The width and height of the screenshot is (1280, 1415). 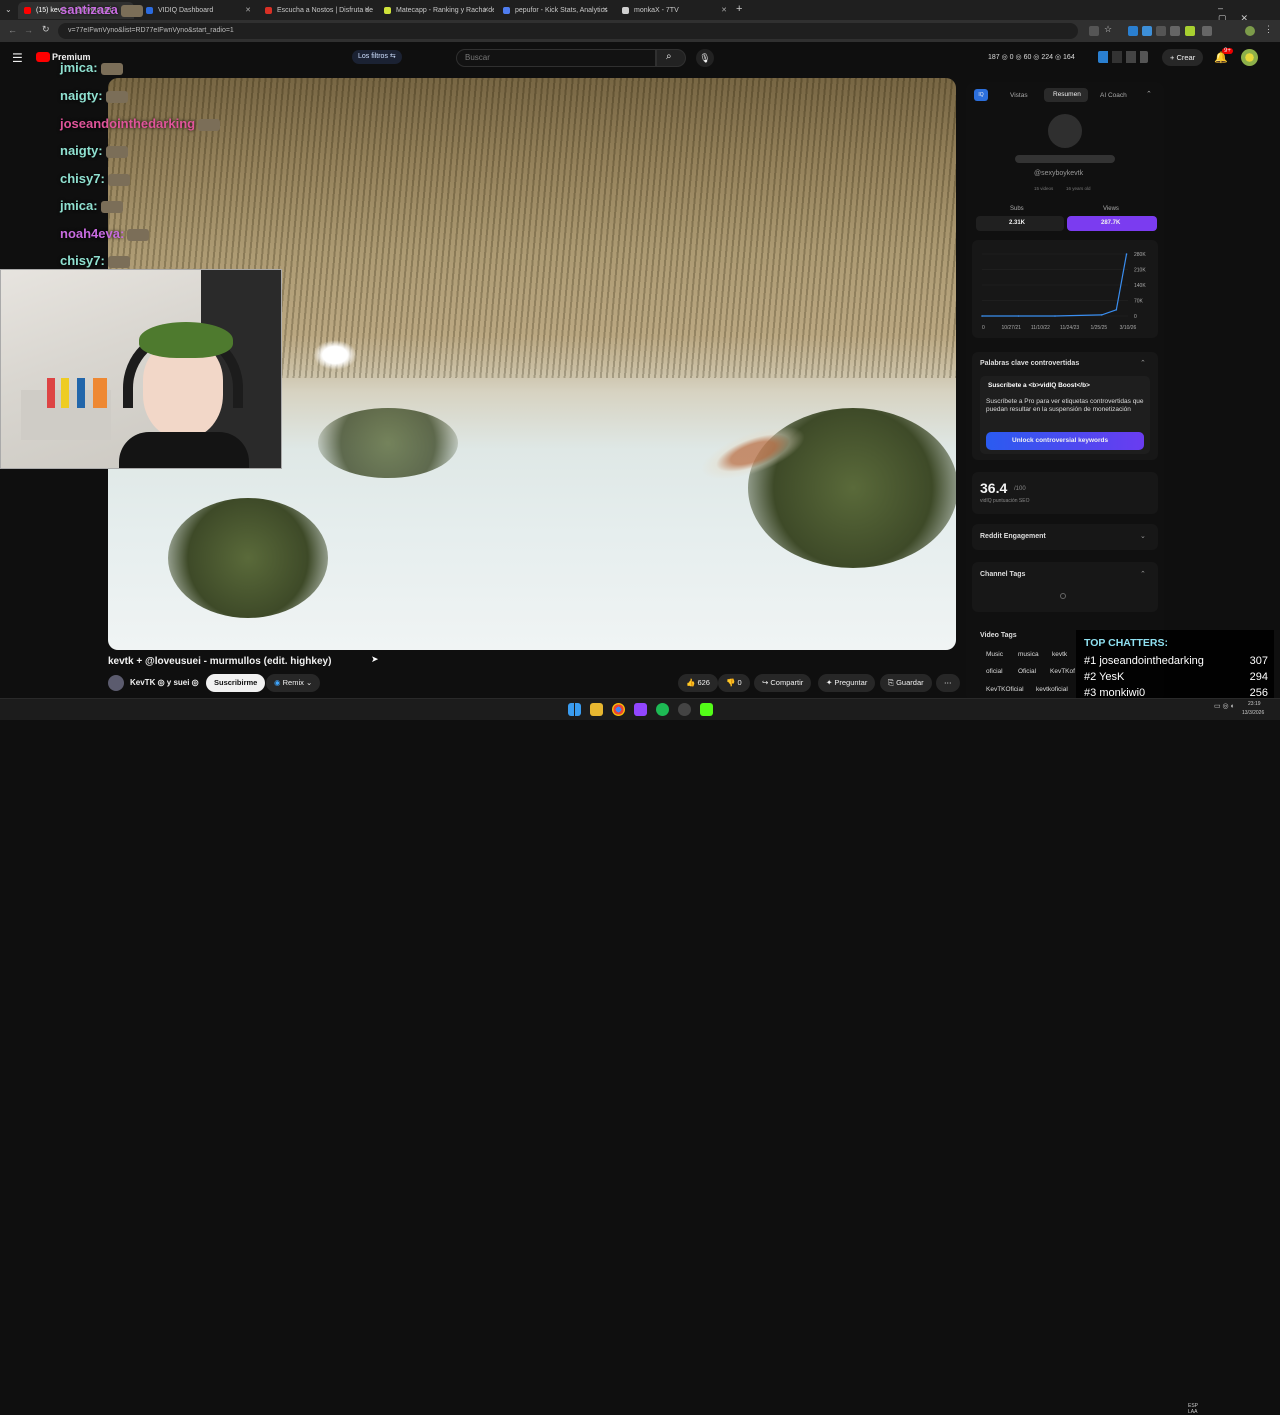 What do you see at coordinates (596, 709) in the screenshot?
I see `file-explorer-icon` at bounding box center [596, 709].